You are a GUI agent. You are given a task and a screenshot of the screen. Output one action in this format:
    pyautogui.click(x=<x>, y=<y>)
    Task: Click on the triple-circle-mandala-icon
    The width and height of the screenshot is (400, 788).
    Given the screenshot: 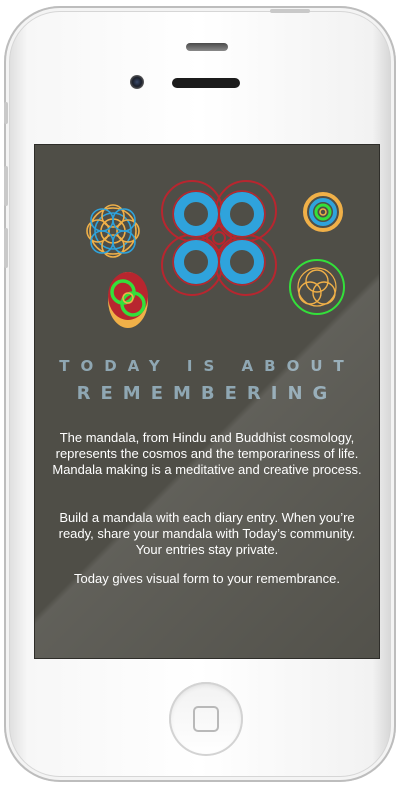 What is the action you would take?
    pyautogui.click(x=317, y=287)
    